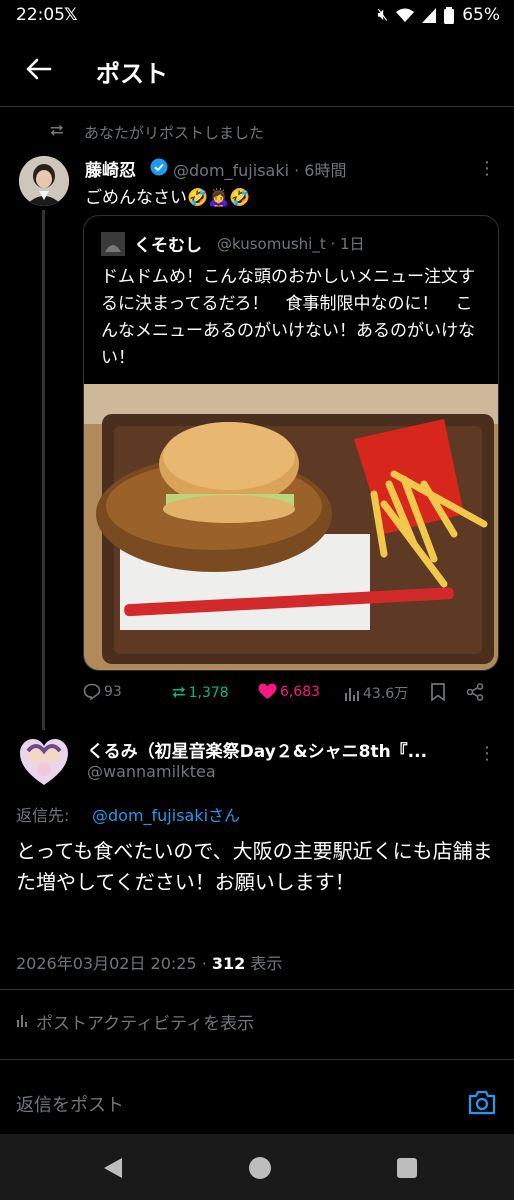 The width and height of the screenshot is (514, 1200). Describe the element at coordinates (179, 693) in the screenshot. I see `repost-action-icon: ⮂` at that location.